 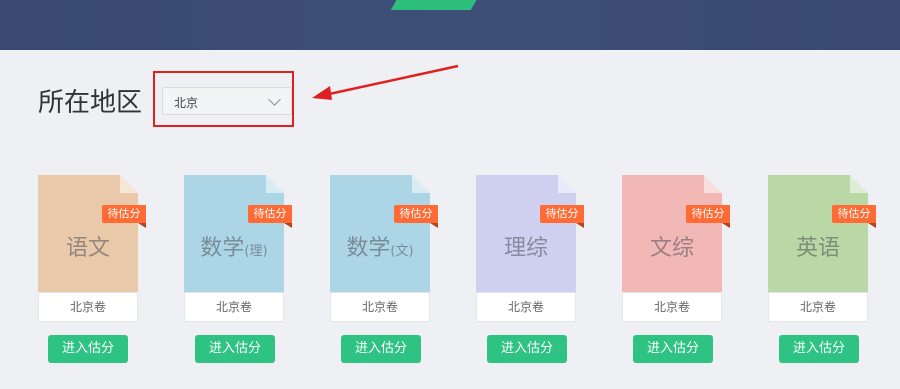 I want to click on region-select-value: 北京, so click(x=186, y=103).